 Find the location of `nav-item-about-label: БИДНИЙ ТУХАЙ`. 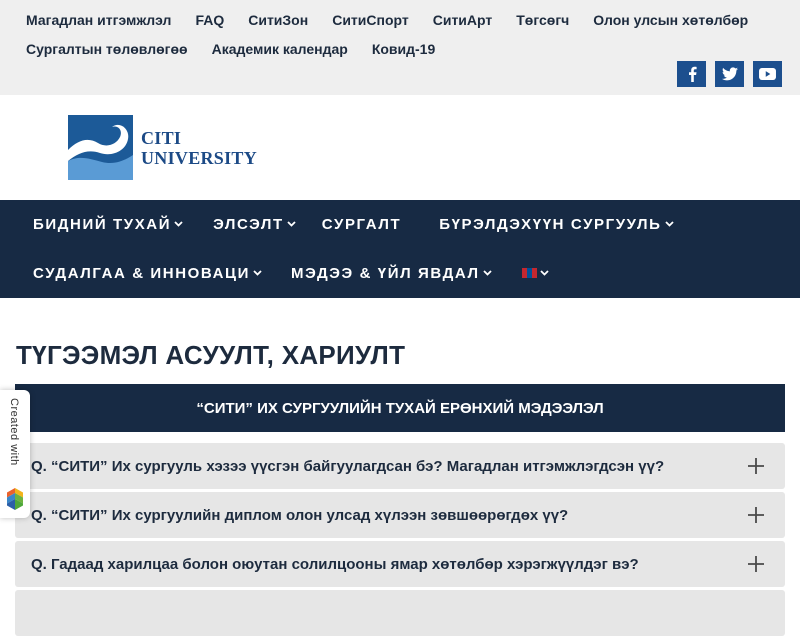

nav-item-about-label: БИДНИЙ ТУХАЙ is located at coordinates (102, 224).